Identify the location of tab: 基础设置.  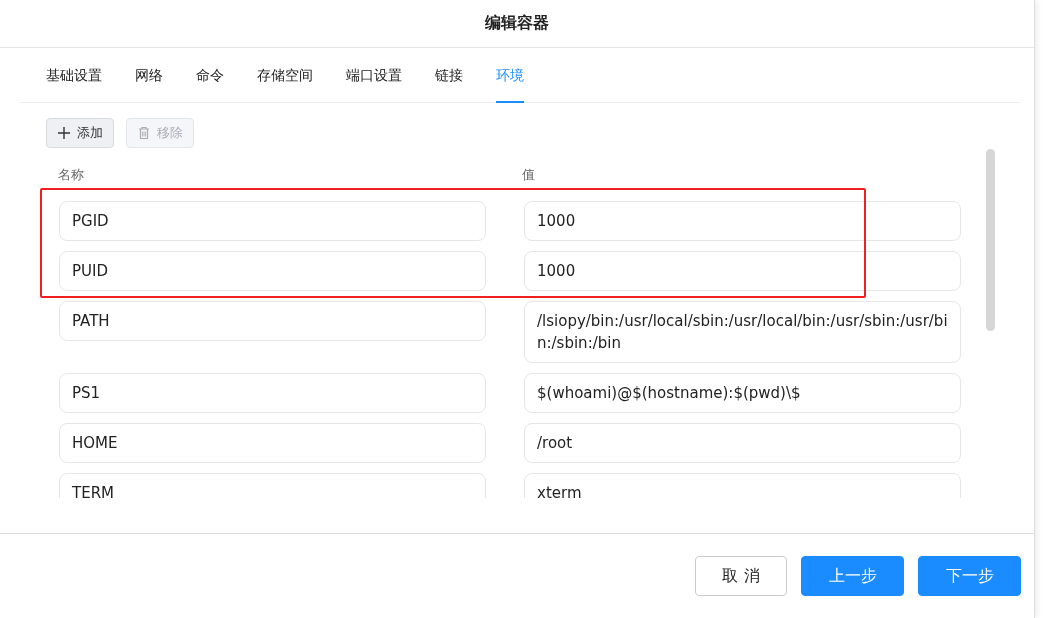
(74, 75).